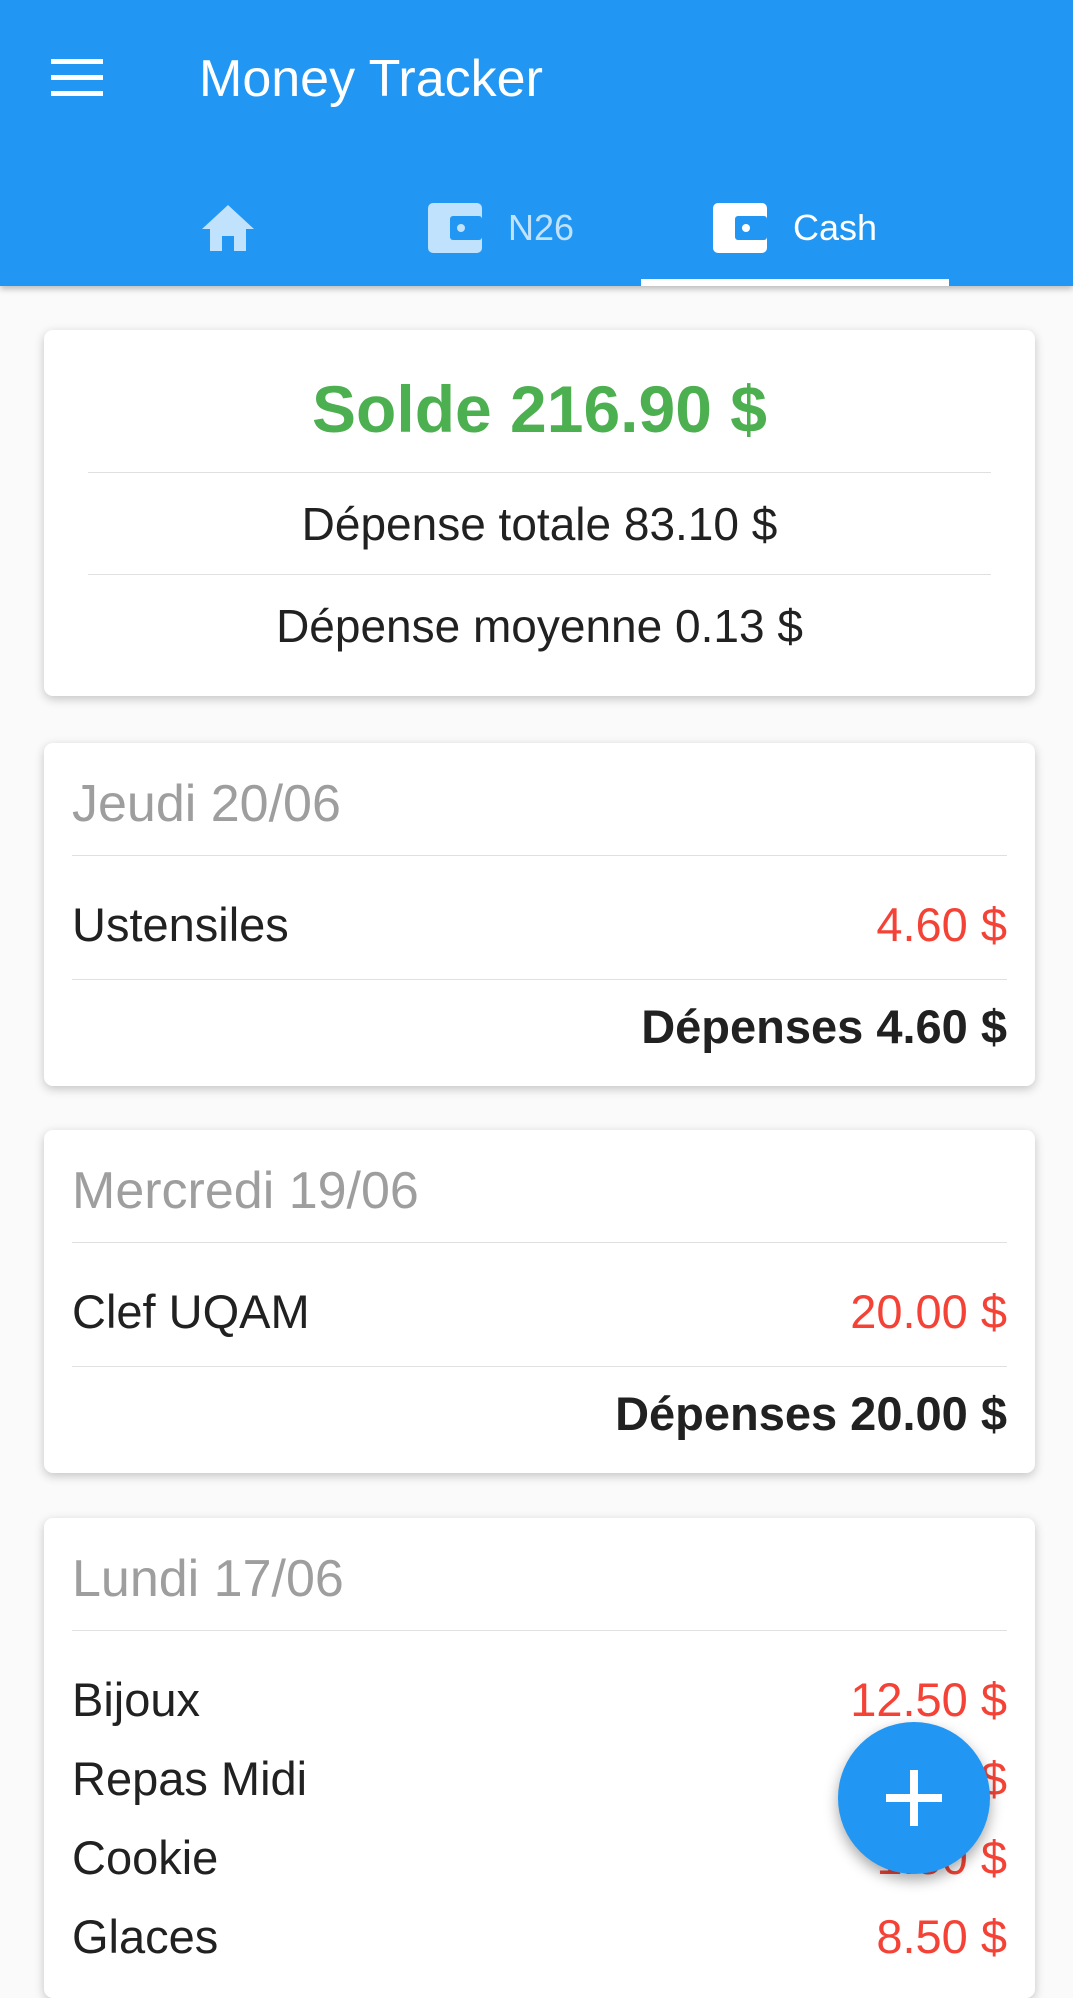  What do you see at coordinates (928, 1311) in the screenshot?
I see `expense-amount: 20.00 $` at bounding box center [928, 1311].